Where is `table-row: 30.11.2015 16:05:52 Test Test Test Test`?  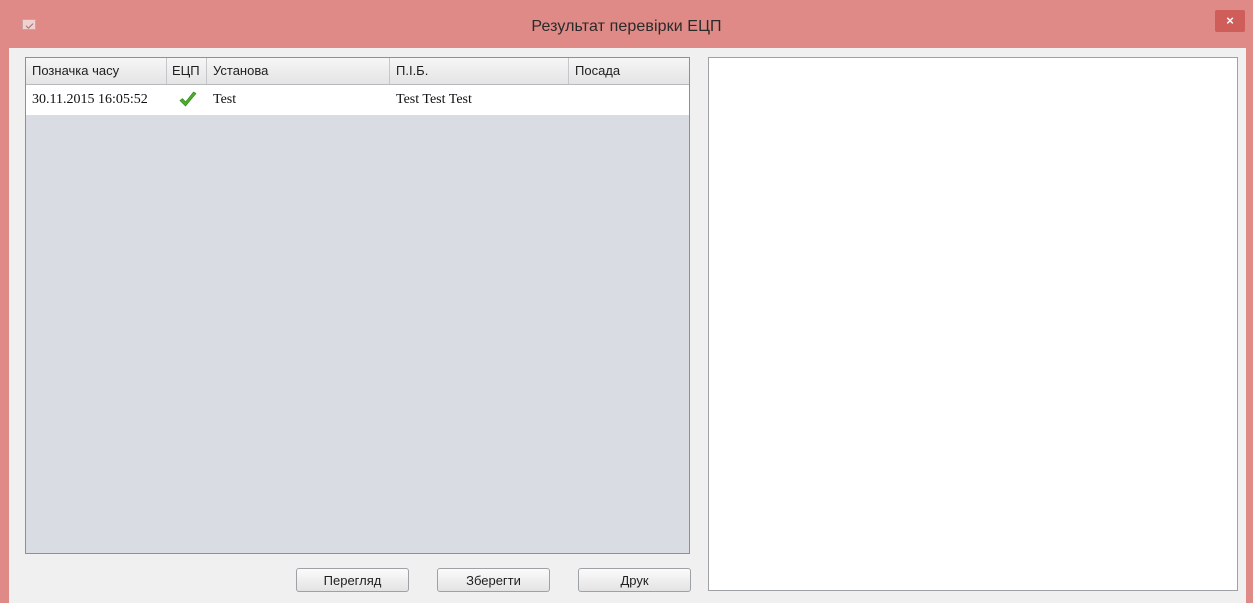
table-row: 30.11.2015 16:05:52 Test Test Test Test is located at coordinates (357, 100).